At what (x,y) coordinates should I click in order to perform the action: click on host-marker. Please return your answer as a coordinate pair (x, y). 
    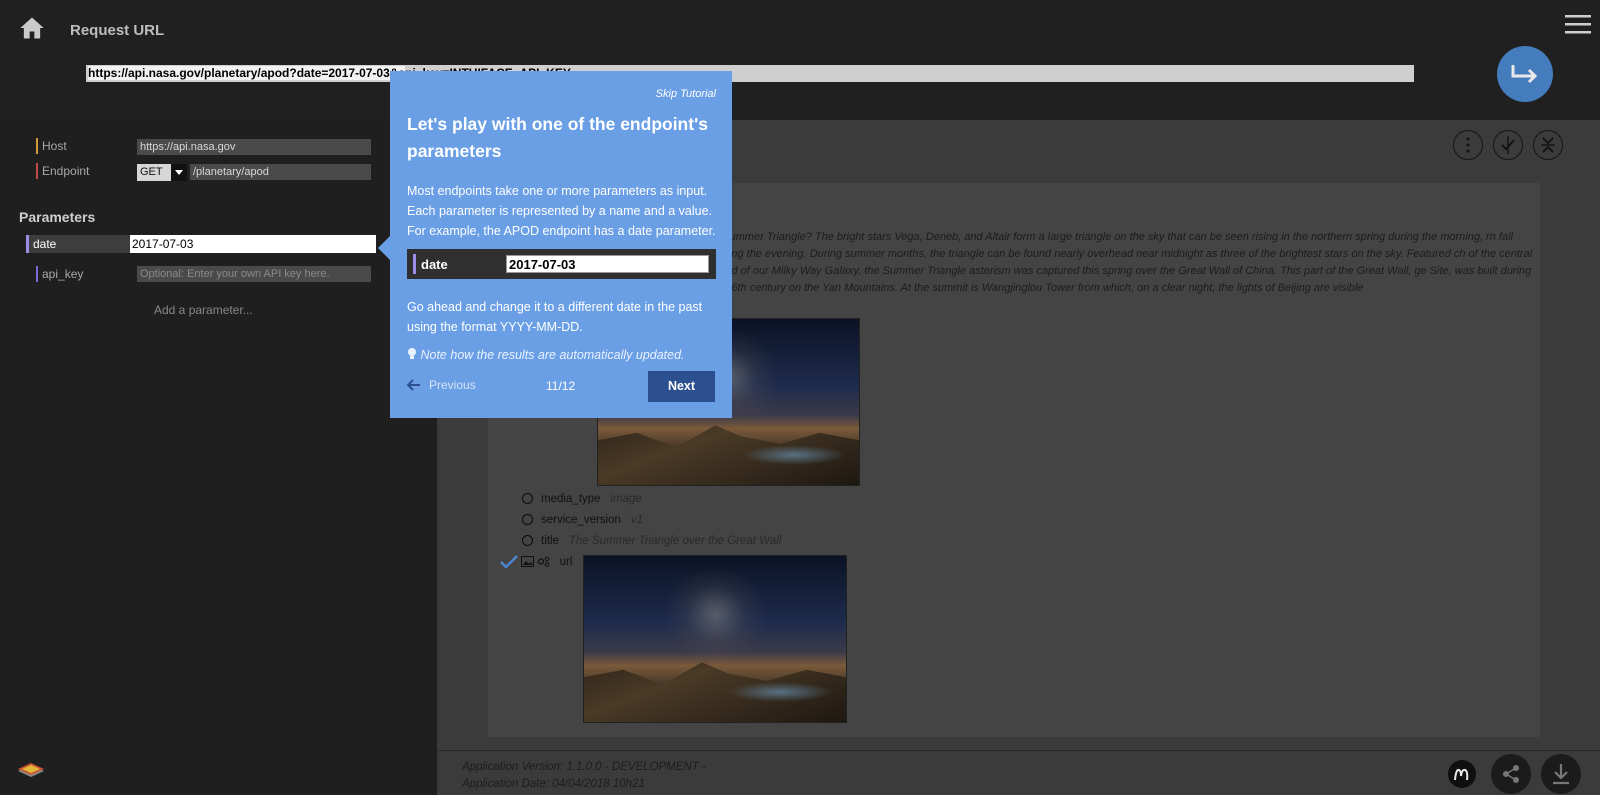
    Looking at the image, I should click on (37, 146).